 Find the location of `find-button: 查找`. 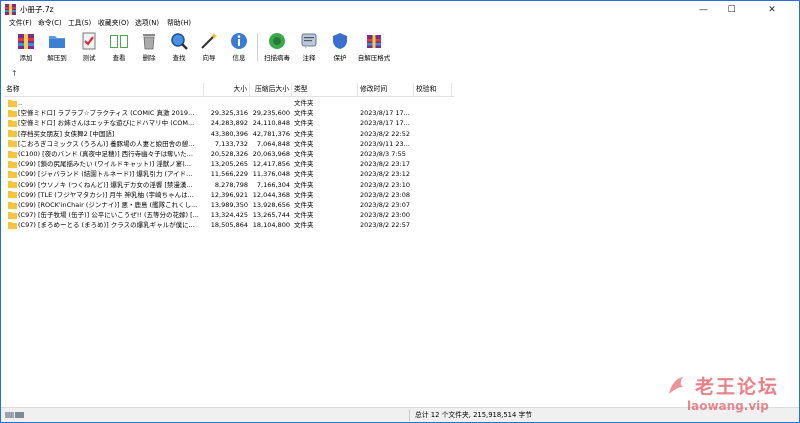

find-button: 查找 is located at coordinates (179, 48).